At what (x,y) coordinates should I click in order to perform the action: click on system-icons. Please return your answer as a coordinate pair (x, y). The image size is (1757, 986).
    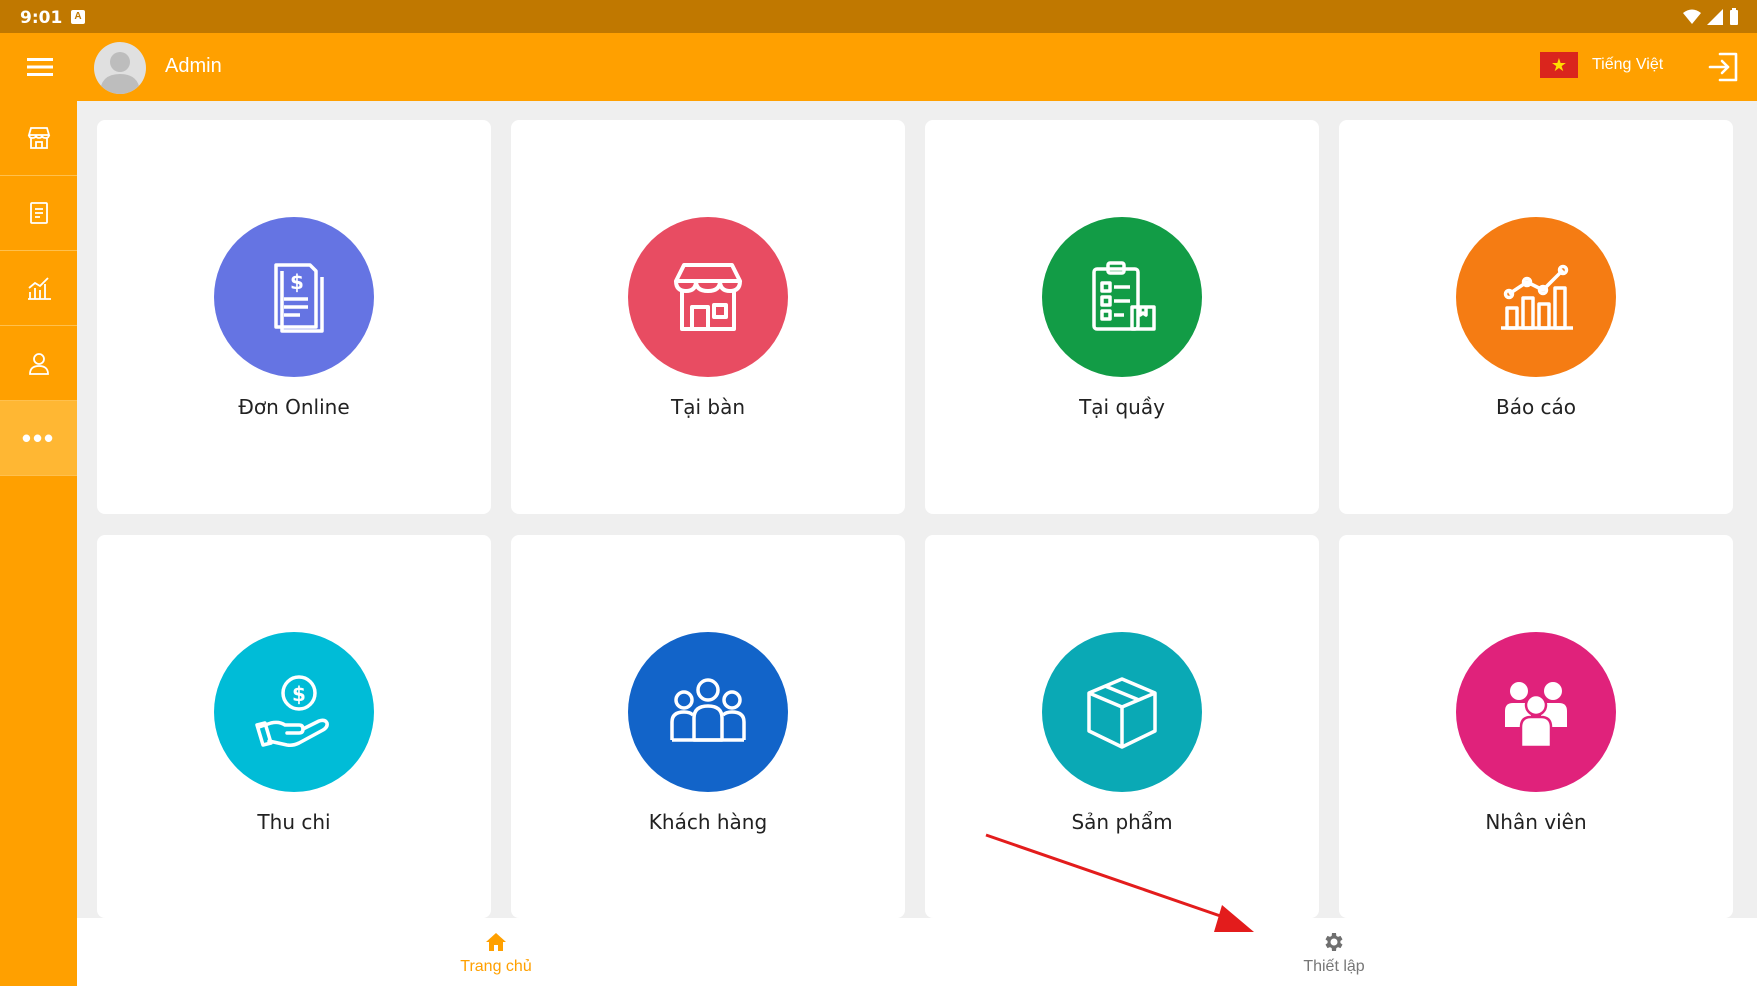
    Looking at the image, I should click on (1711, 16).